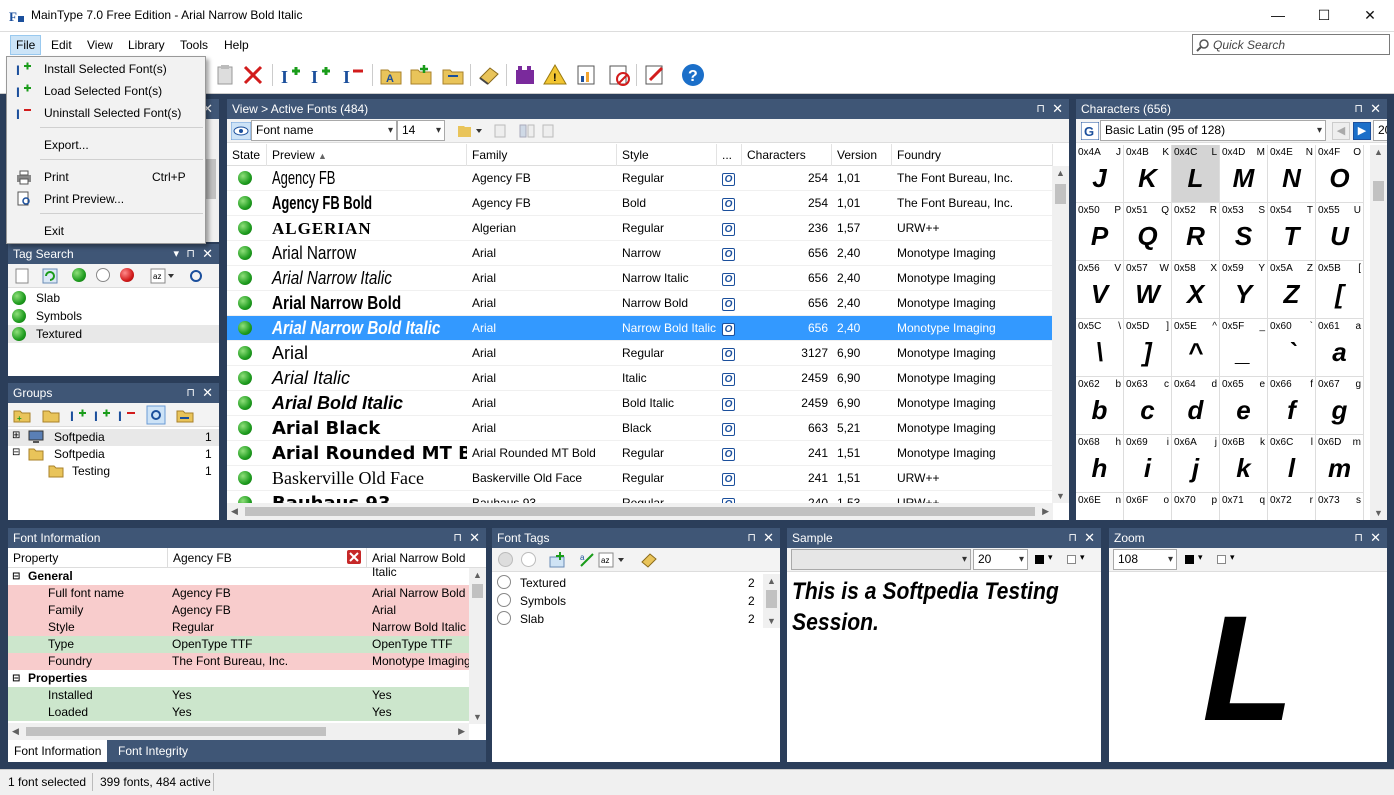 Image resolution: width=1394 pixels, height=795 pixels. I want to click on new-icon, so click(22, 276).